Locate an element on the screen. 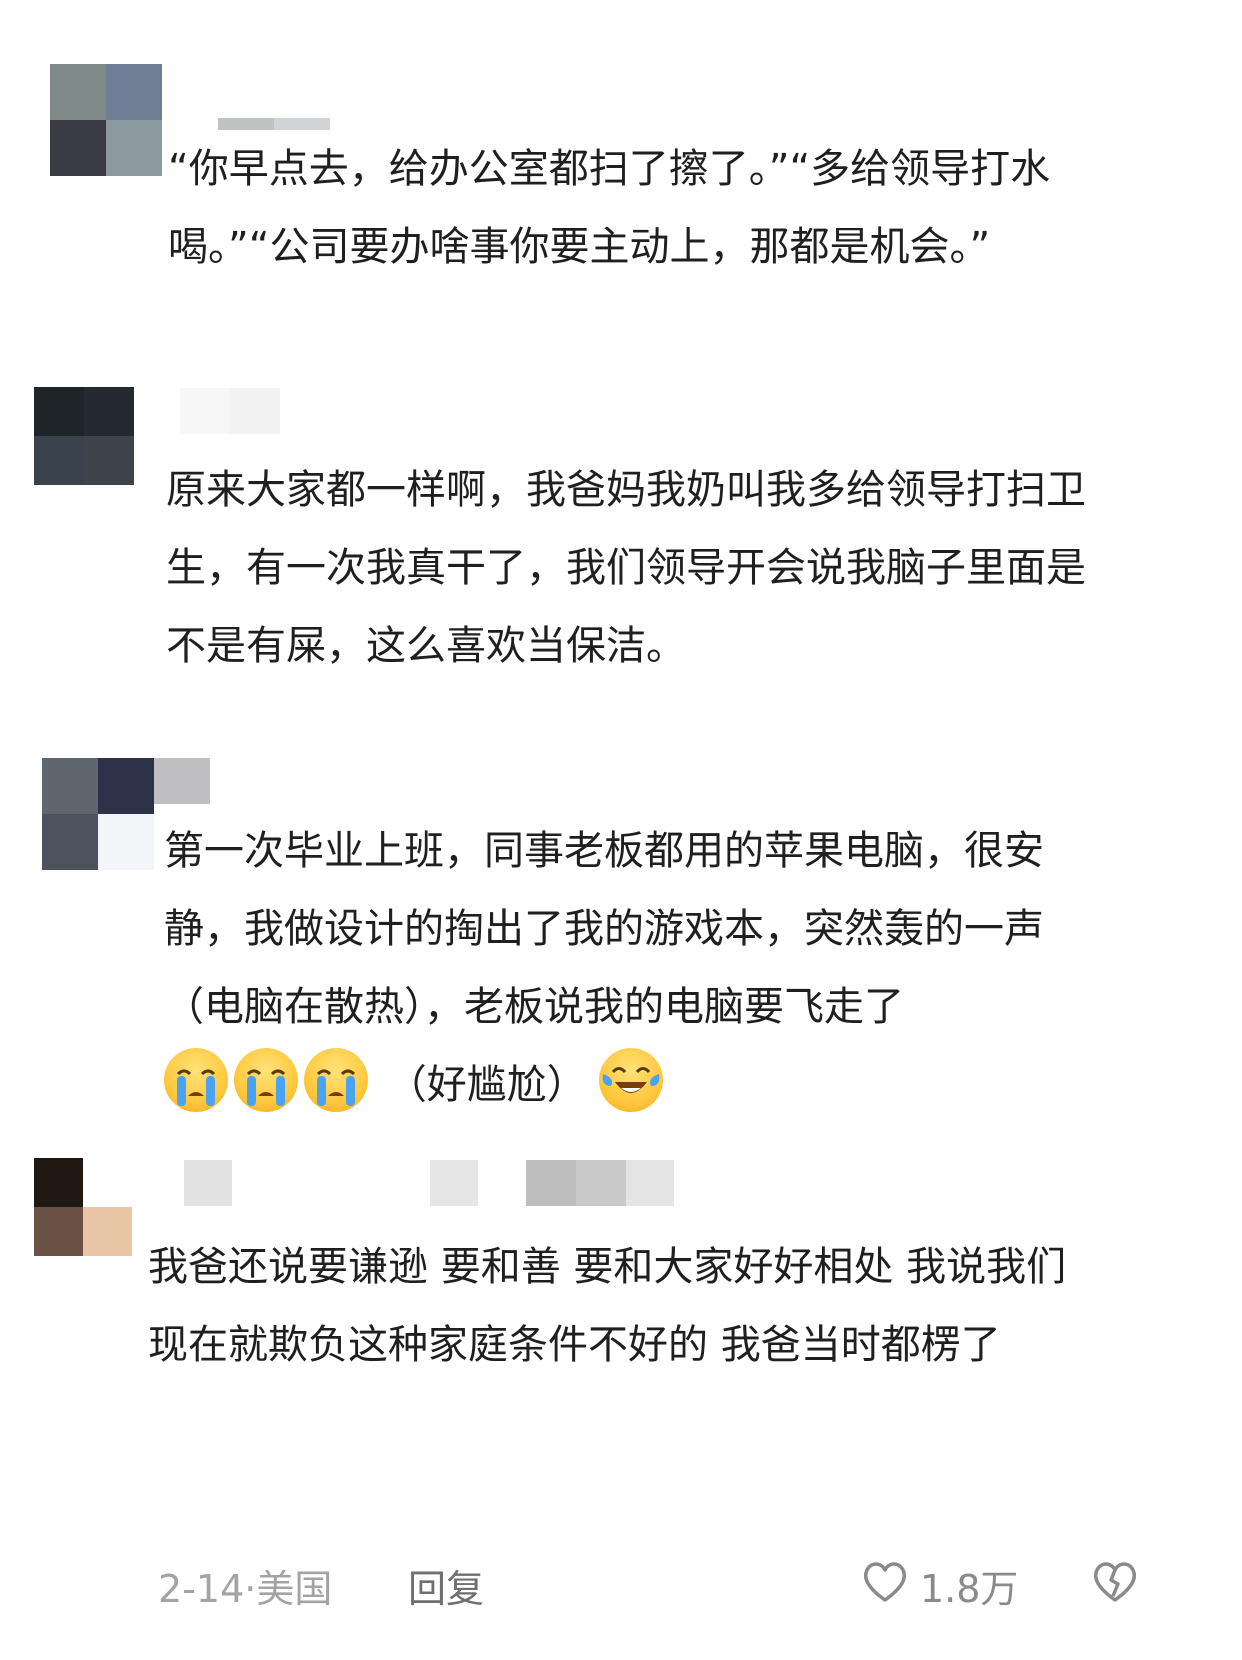  emoji-line: （好尴尬） is located at coordinates (416, 1080).